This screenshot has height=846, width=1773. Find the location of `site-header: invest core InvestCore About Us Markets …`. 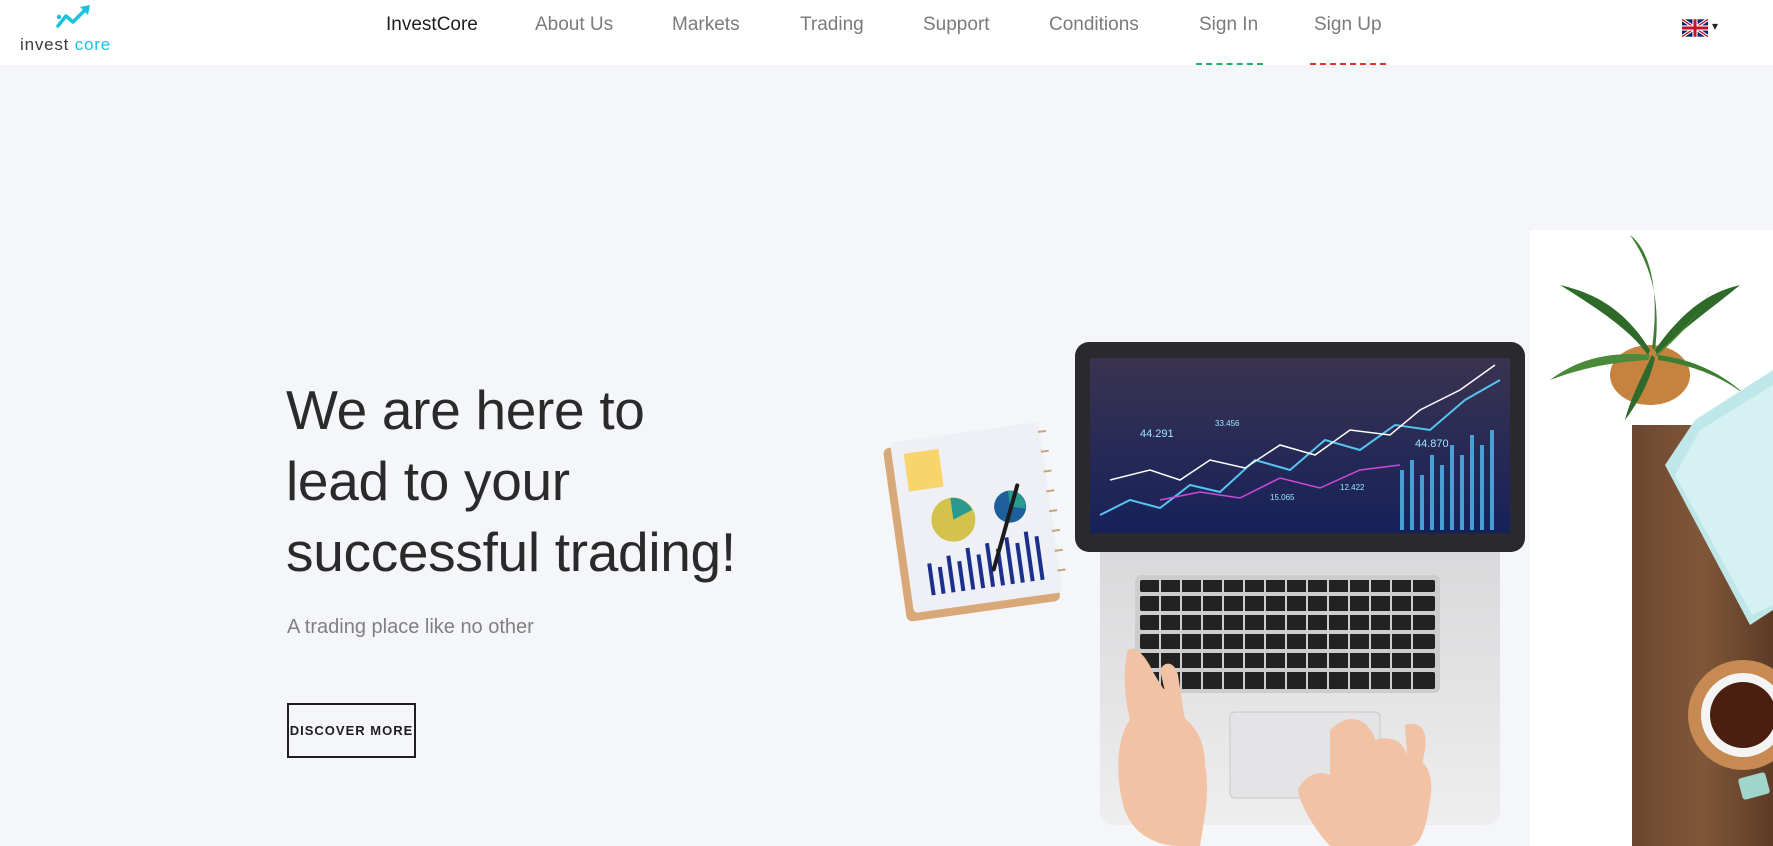

site-header: invest core InvestCore About Us Markets … is located at coordinates (886, 32).